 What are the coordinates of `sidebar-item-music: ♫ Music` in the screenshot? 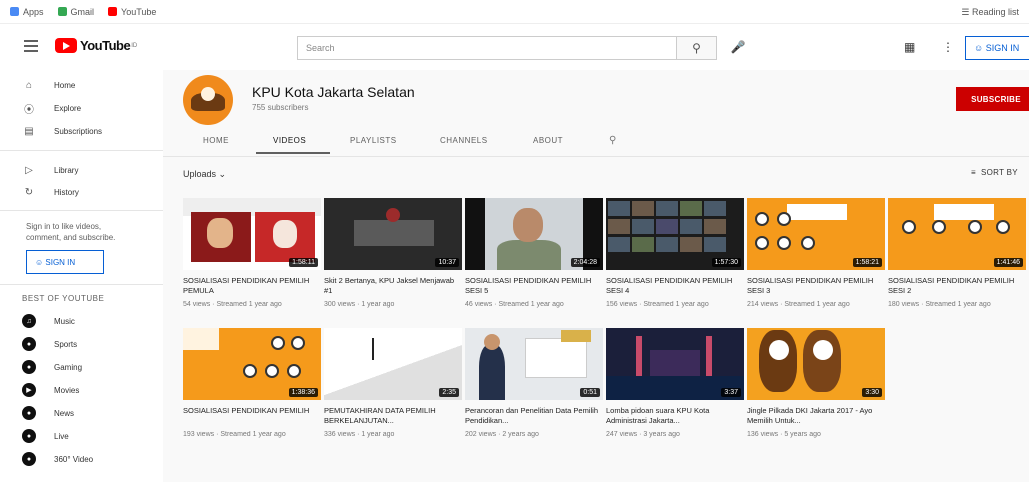 It's located at (81, 321).